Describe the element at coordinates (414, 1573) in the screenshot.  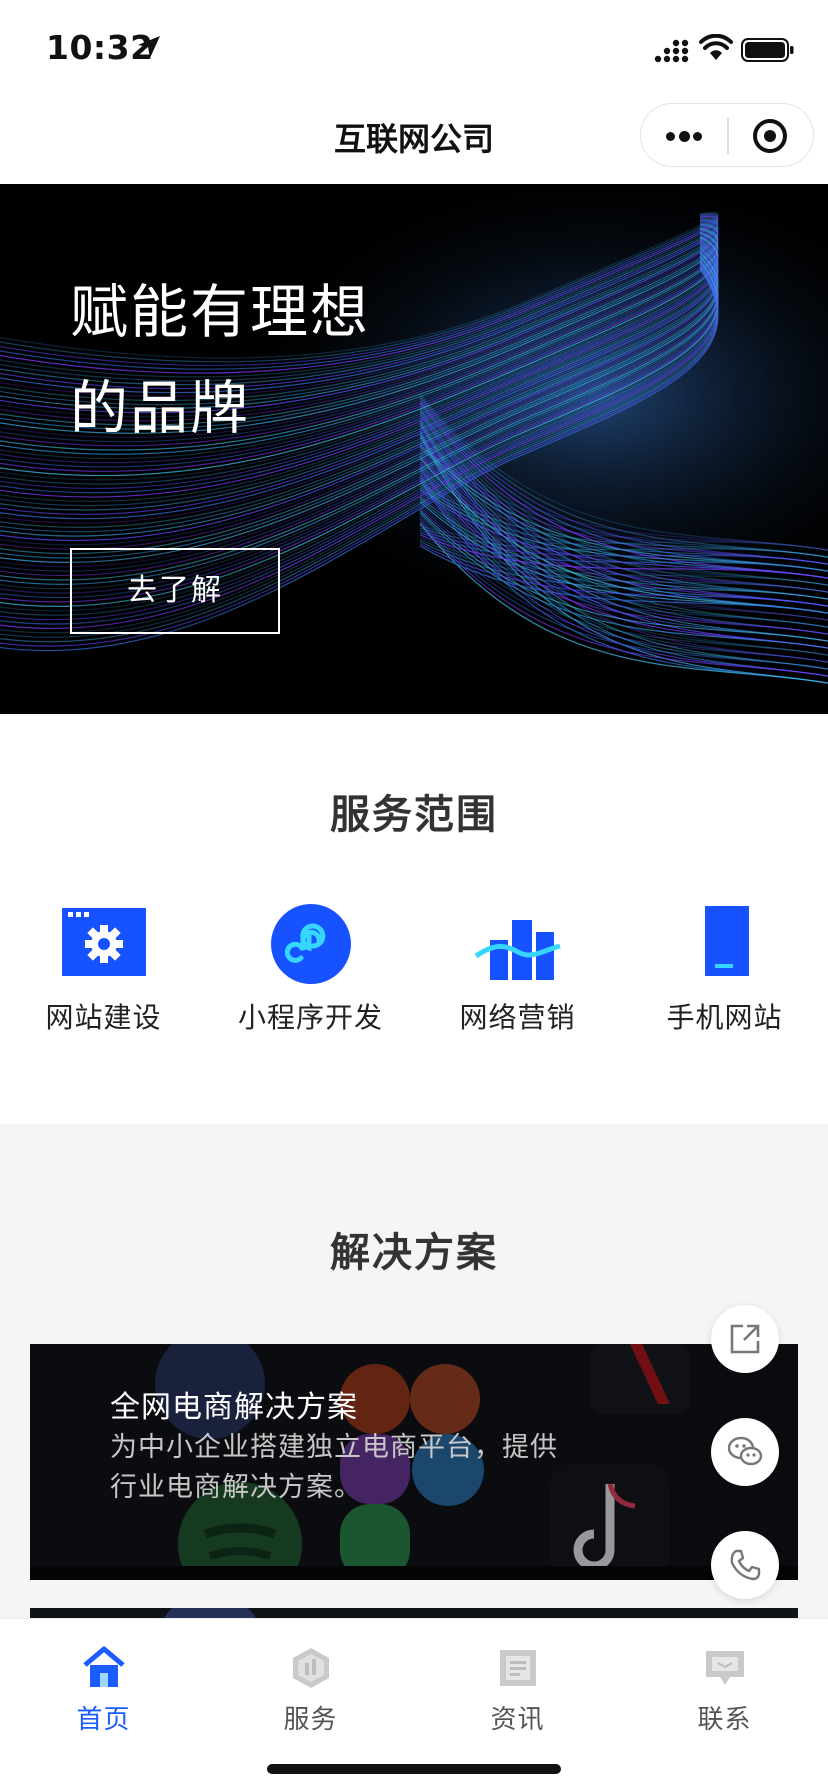
I see `card-bottom-edge` at that location.